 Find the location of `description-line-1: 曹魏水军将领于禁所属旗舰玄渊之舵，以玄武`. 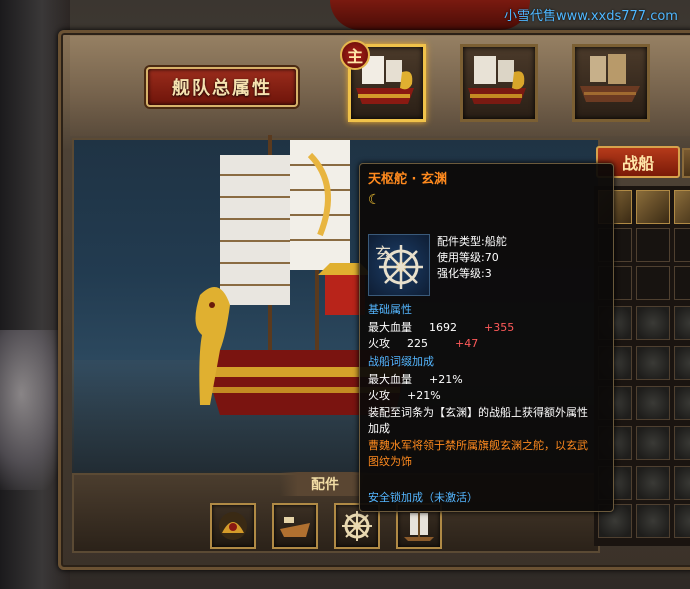

description-line-1: 曹魏水军将领于禁所属旗舰玄渊之舵，以玄武 is located at coordinates (478, 445).